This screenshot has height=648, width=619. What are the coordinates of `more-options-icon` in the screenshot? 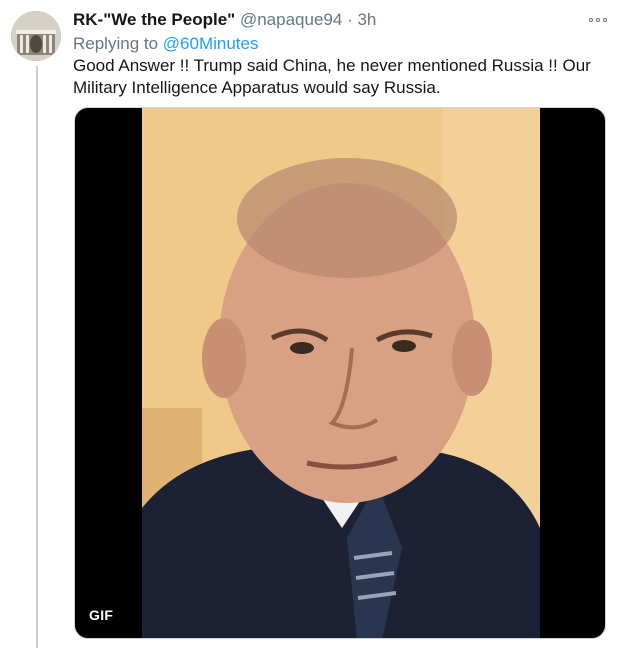 It's located at (598, 20).